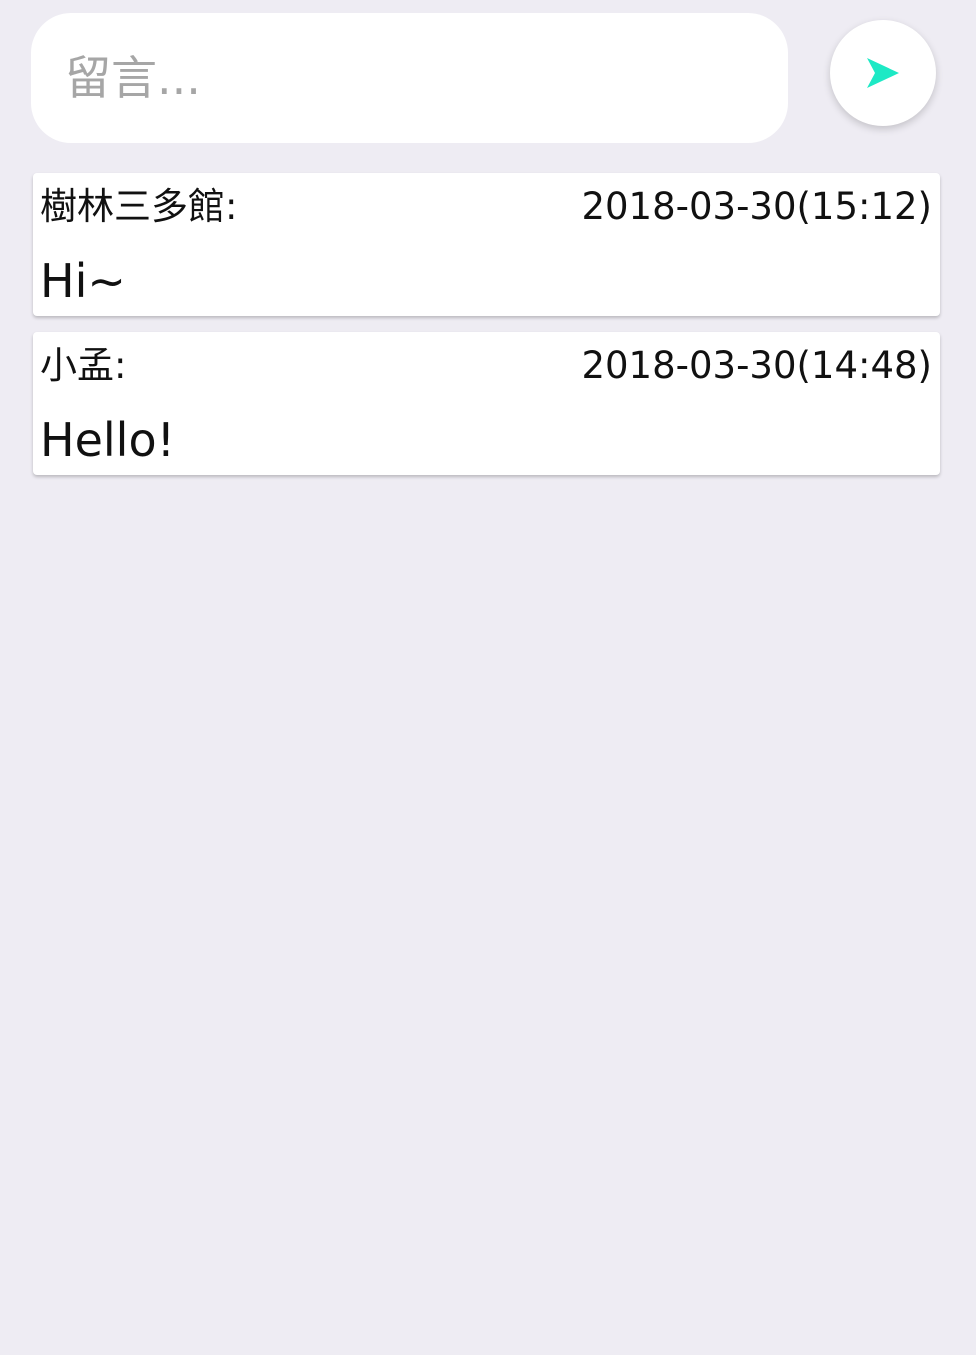 The height and width of the screenshot is (1355, 976). Describe the element at coordinates (139, 206) in the screenshot. I see `message-author: 樹林三多館:` at that location.